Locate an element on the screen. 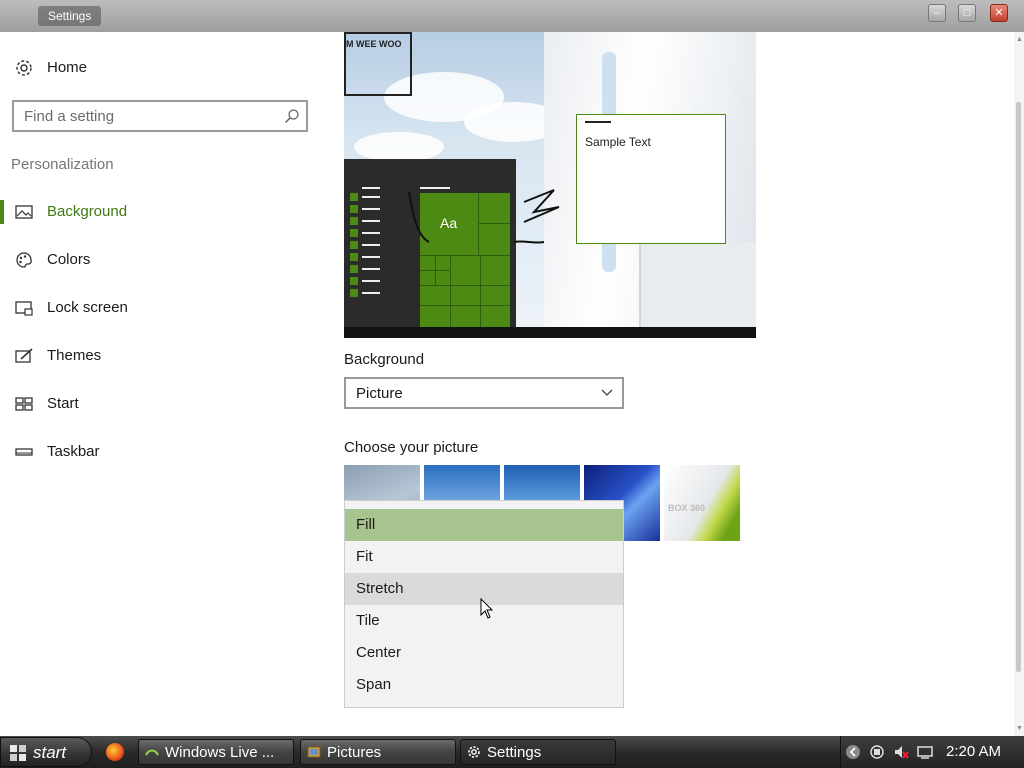 The image size is (1024, 768). preview-window-text: M WEE WOO is located at coordinates (374, 44).